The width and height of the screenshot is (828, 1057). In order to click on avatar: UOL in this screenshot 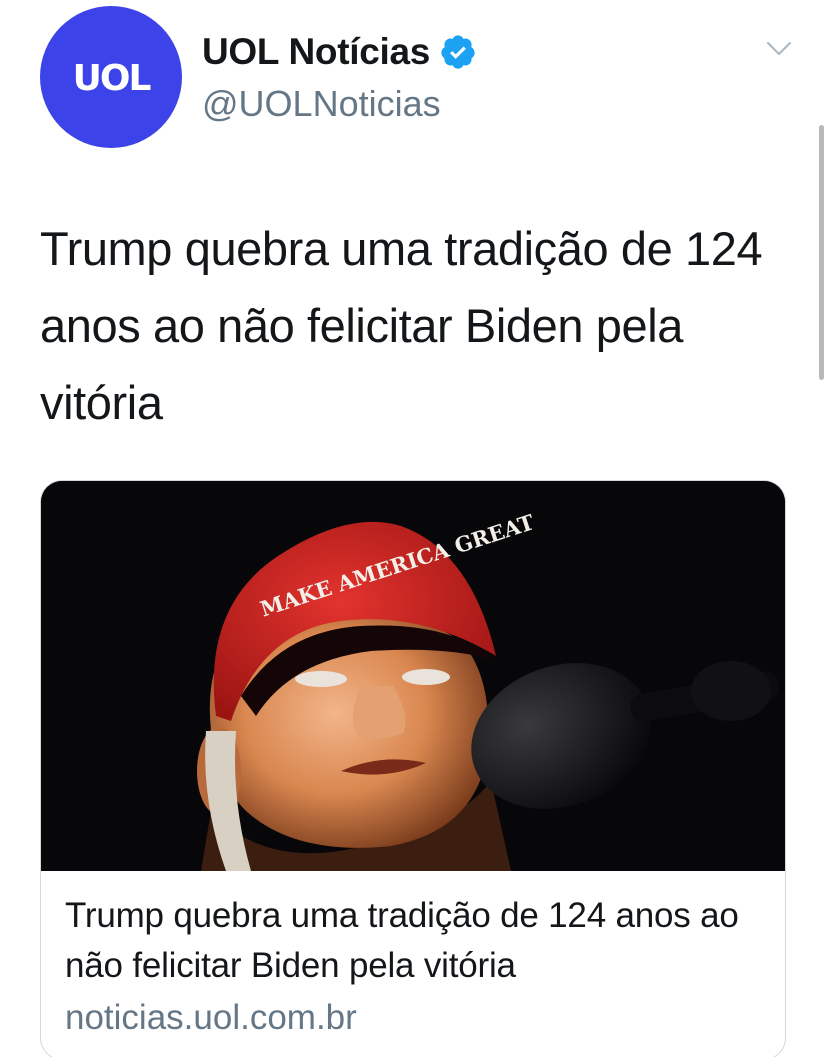, I will do `click(111, 77)`.